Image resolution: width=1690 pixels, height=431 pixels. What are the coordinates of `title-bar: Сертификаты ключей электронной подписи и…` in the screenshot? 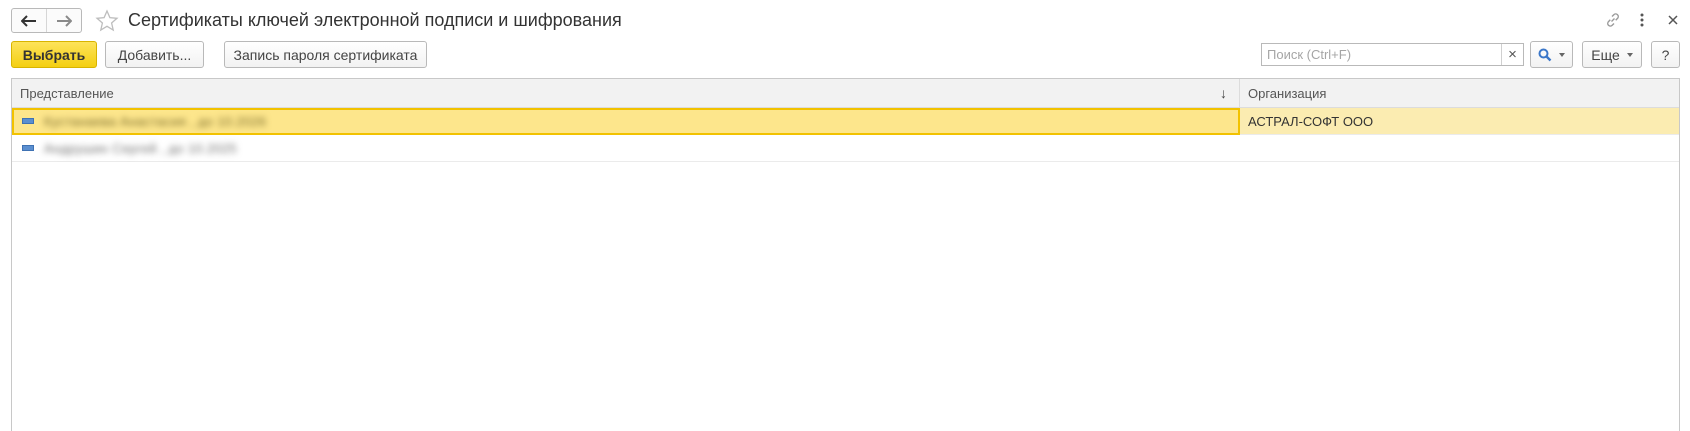 It's located at (845, 20).